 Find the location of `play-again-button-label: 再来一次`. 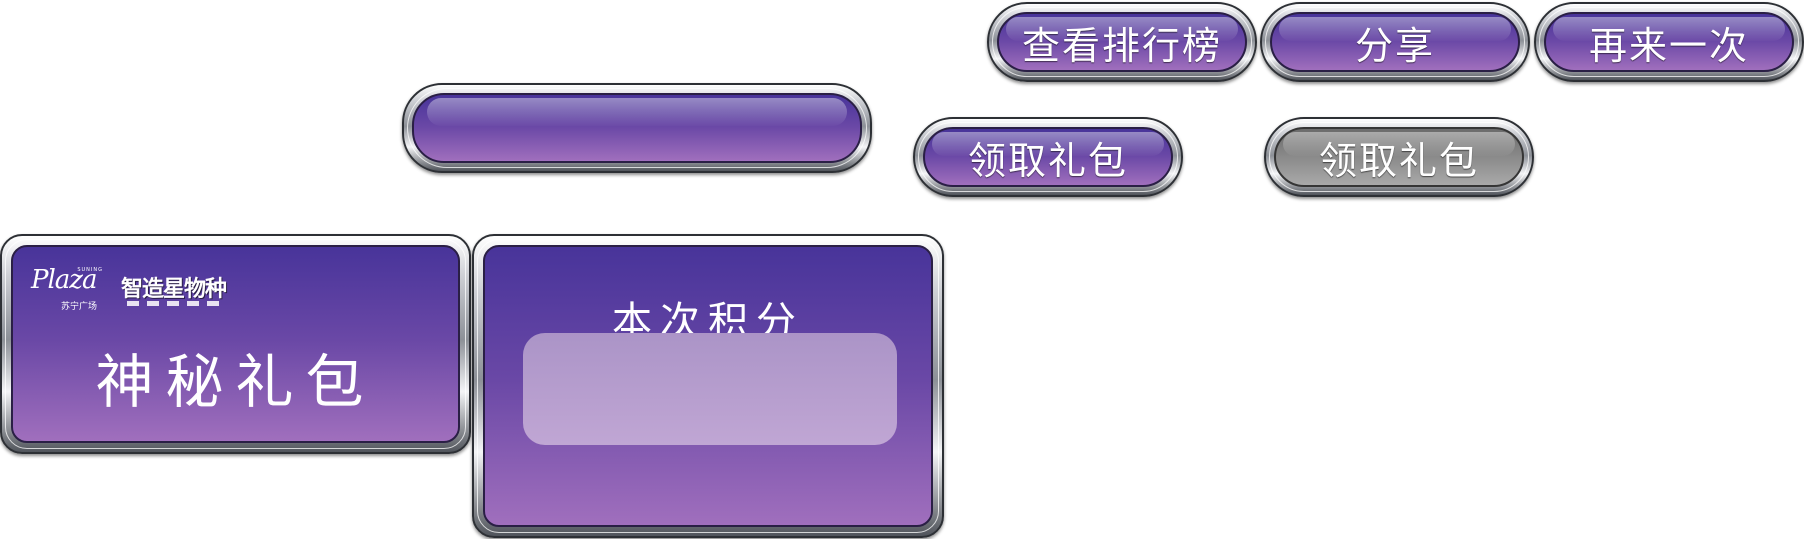

play-again-button-label: 再来一次 is located at coordinates (1668, 45).